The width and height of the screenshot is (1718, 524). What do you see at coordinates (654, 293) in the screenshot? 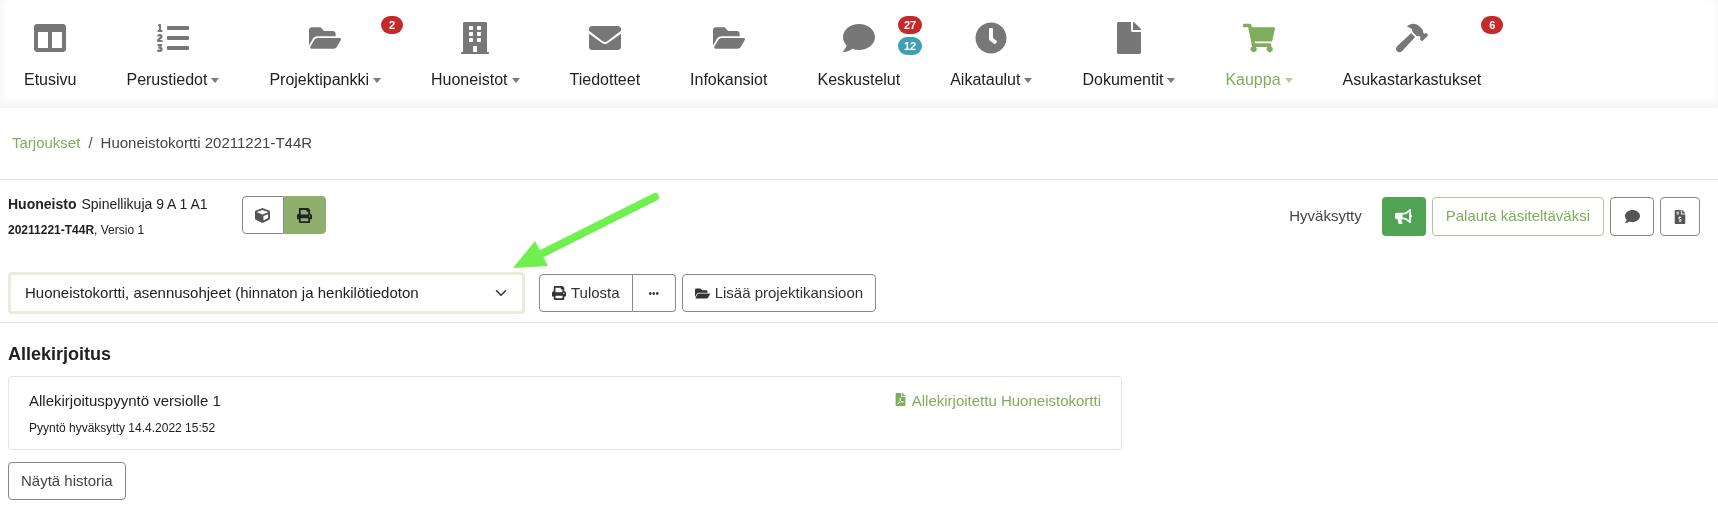
I see `more-button: •••` at bounding box center [654, 293].